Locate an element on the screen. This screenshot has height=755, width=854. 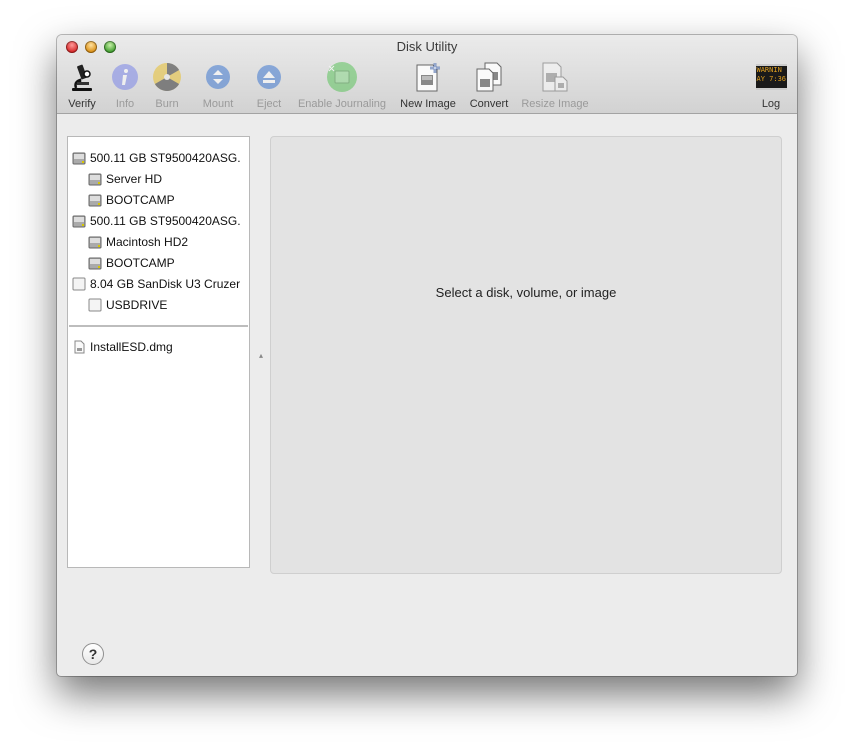
empty-selection-message: Select a disk, volume, or image is located at coordinates (526, 292).